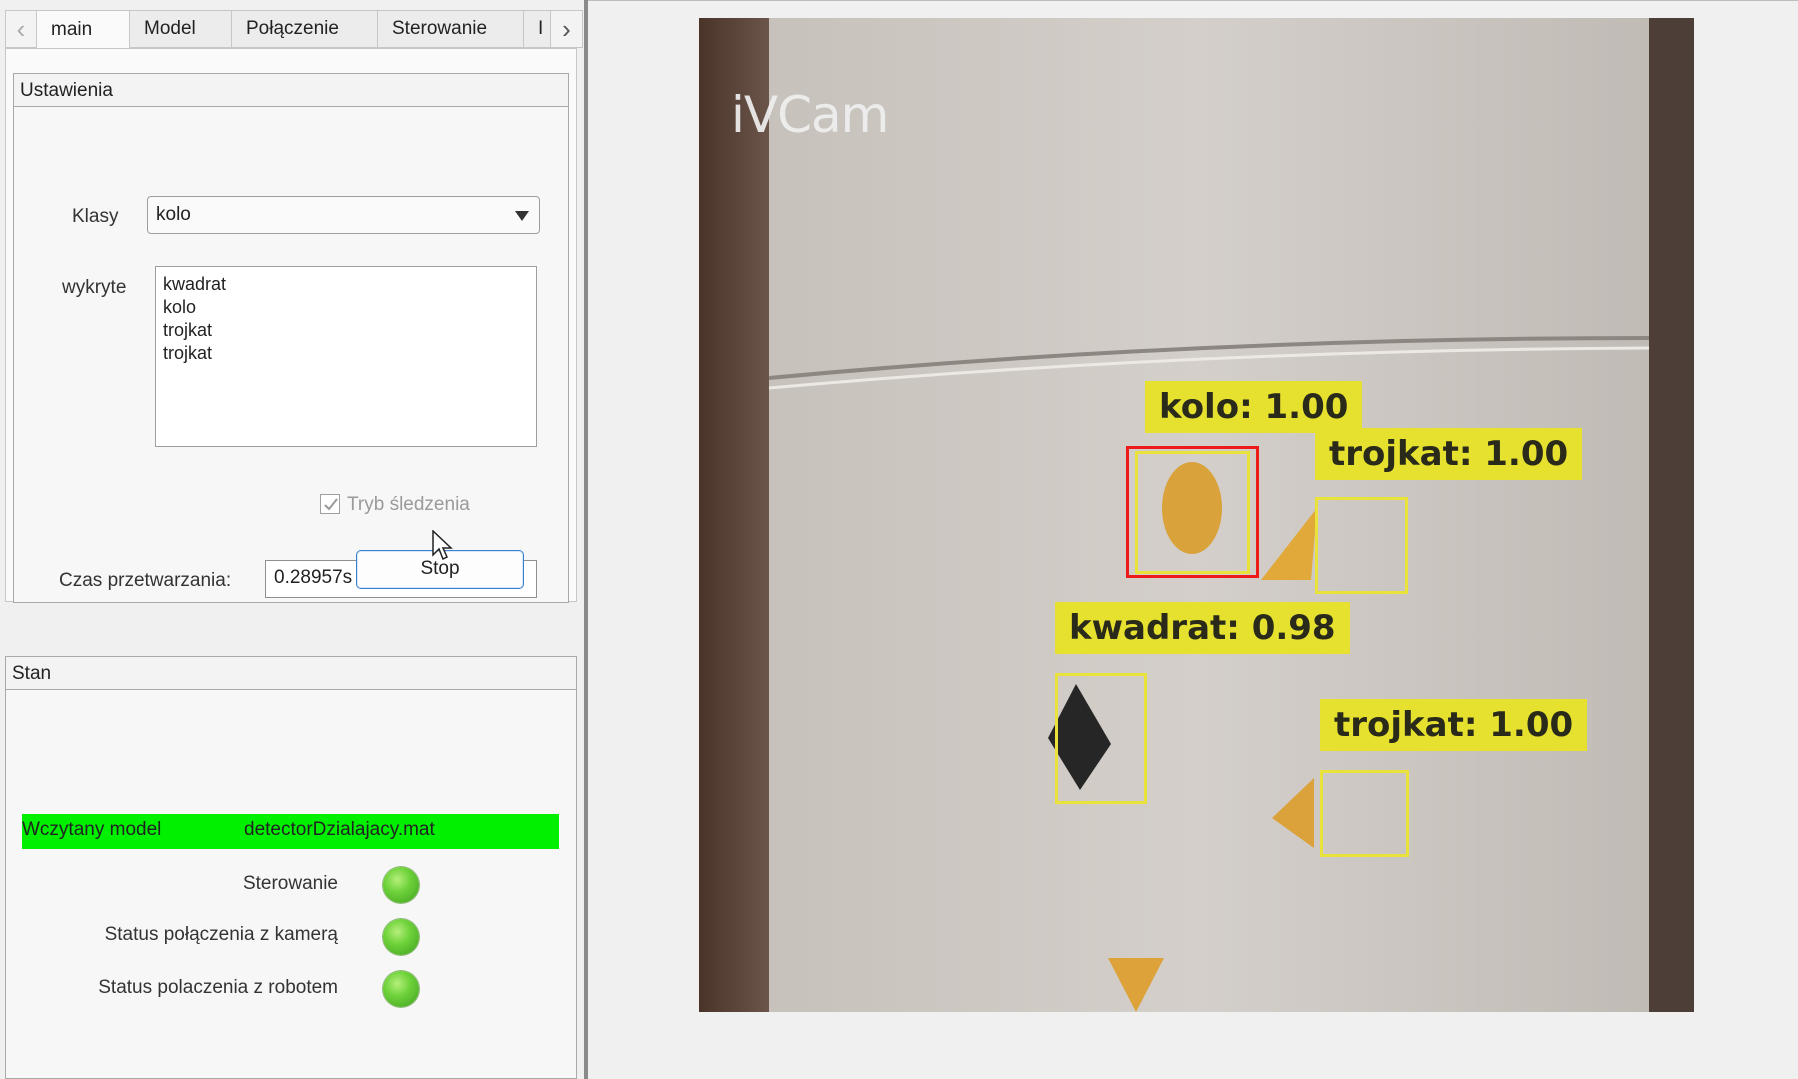  I want to click on chevron-left-icon: ‹, so click(21, 28).